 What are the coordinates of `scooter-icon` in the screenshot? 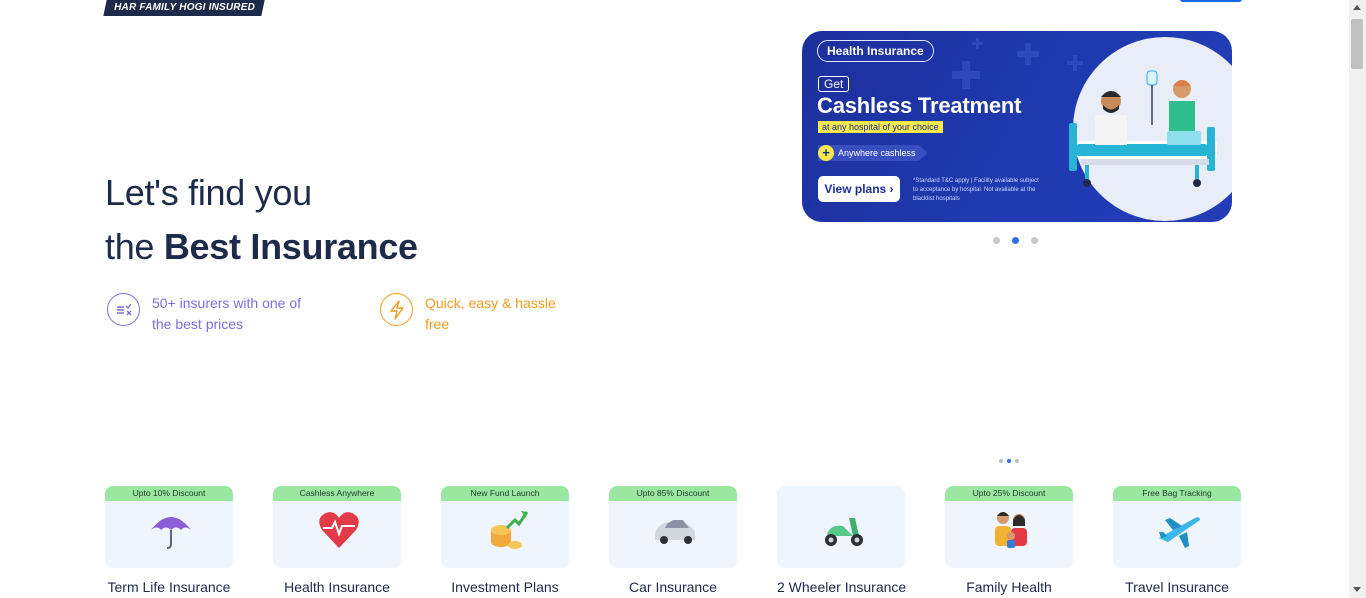 It's located at (844, 532).